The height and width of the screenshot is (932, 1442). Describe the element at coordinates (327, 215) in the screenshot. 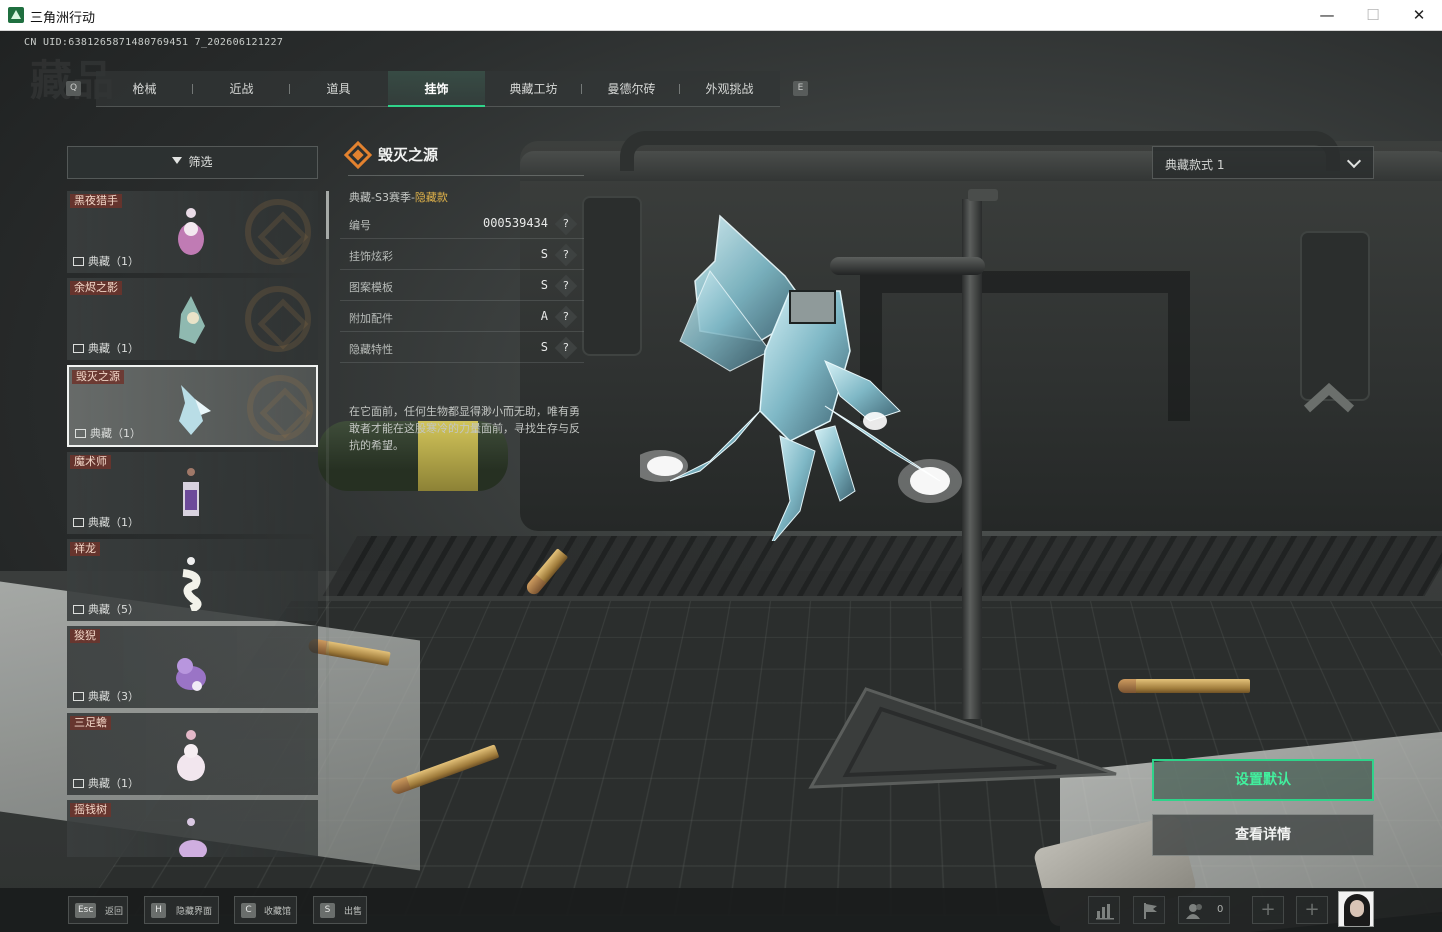

I see `list-scrollbar-thumb` at that location.